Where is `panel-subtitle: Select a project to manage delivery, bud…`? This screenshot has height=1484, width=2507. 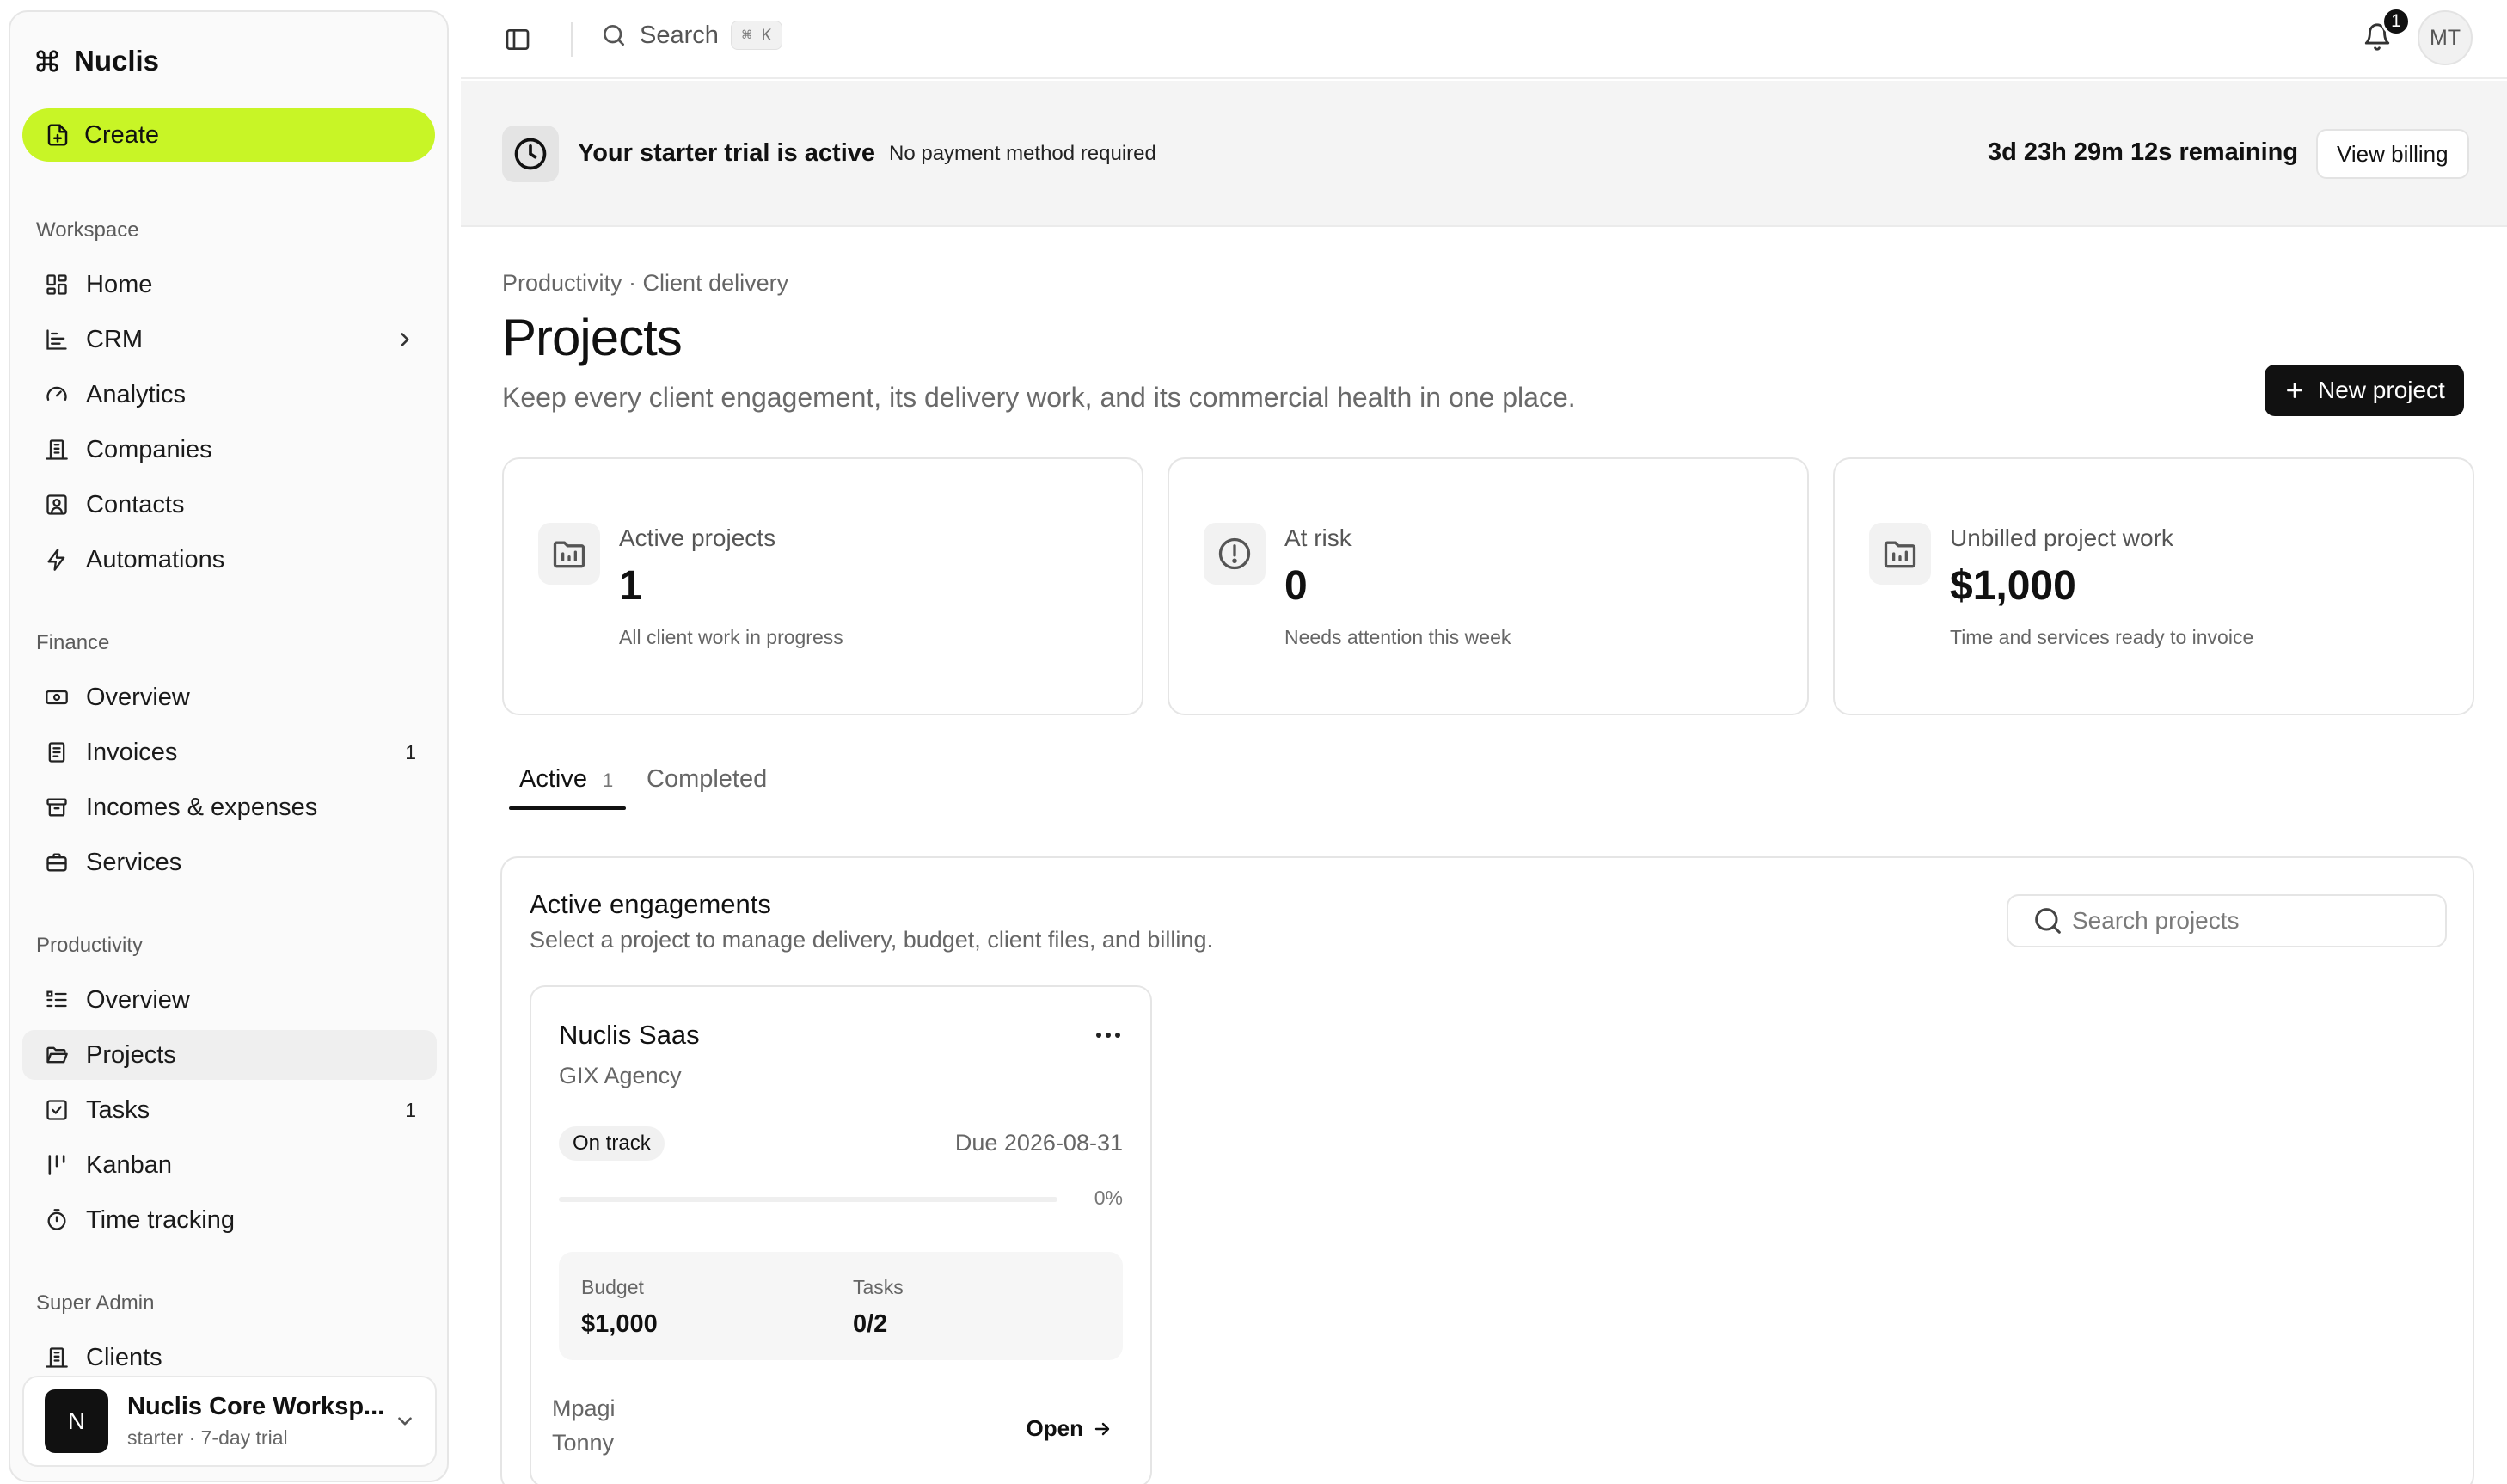
panel-subtitle: Select a project to manage delivery, bud… is located at coordinates (872, 940).